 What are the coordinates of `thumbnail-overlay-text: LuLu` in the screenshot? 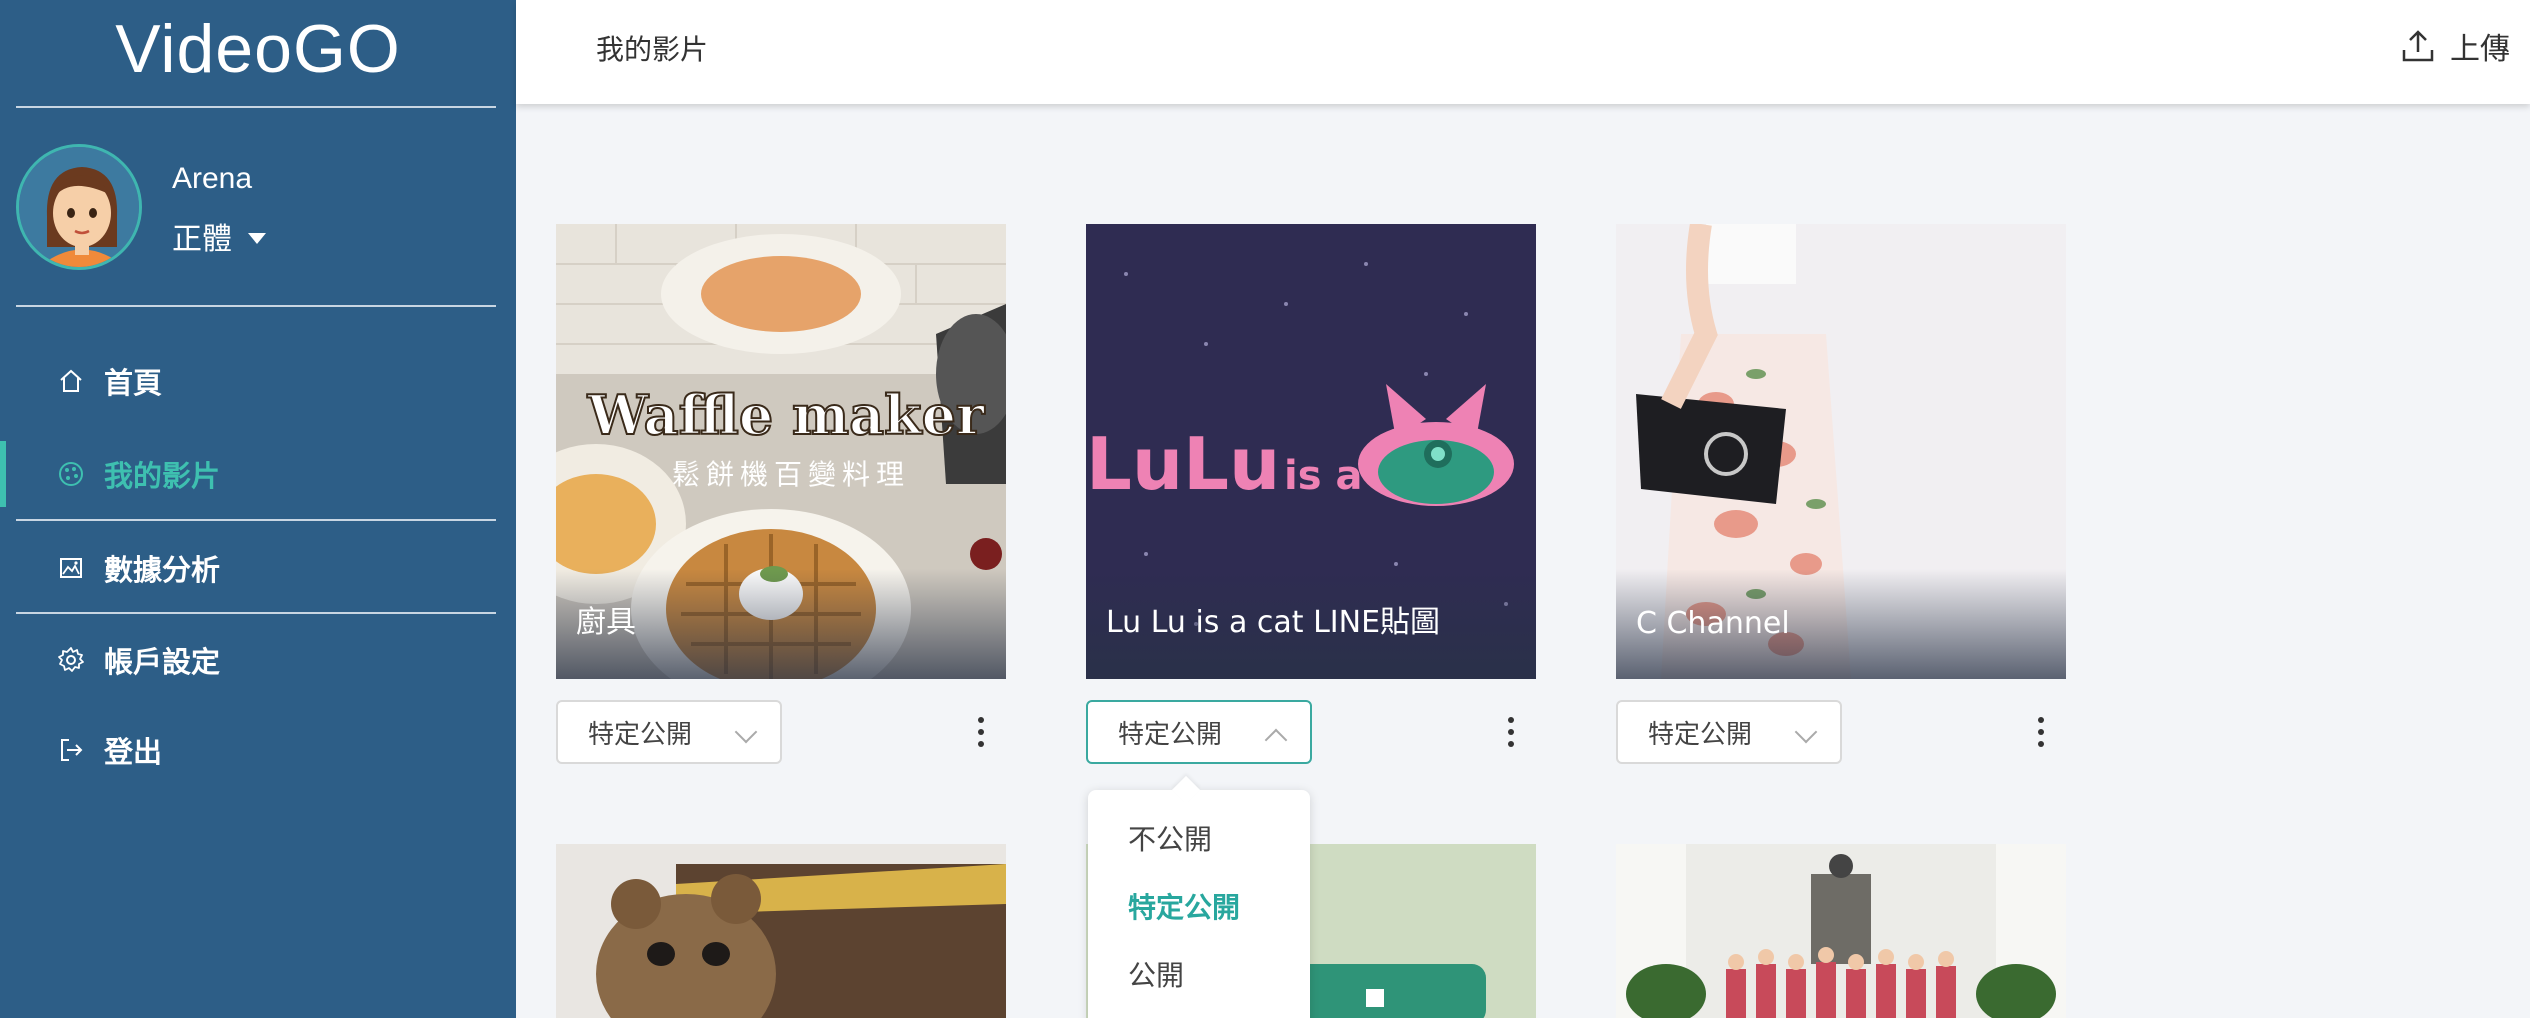 It's located at (1183, 464).